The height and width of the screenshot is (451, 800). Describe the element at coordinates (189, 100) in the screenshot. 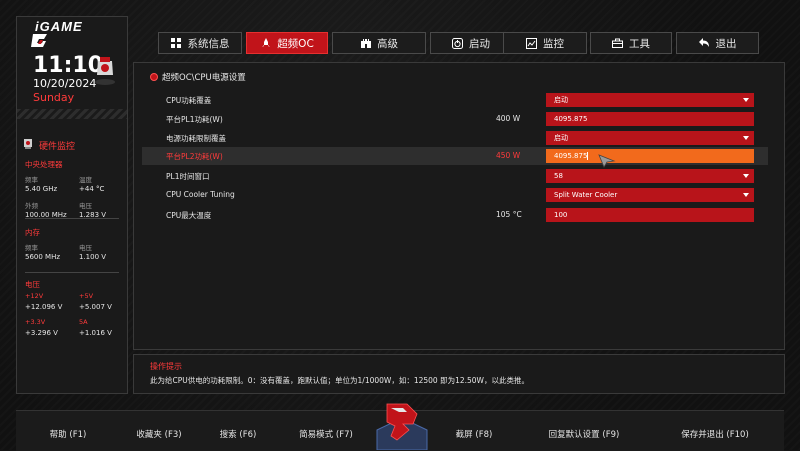

I see `setting-label: CPU功耗覆盖` at that location.